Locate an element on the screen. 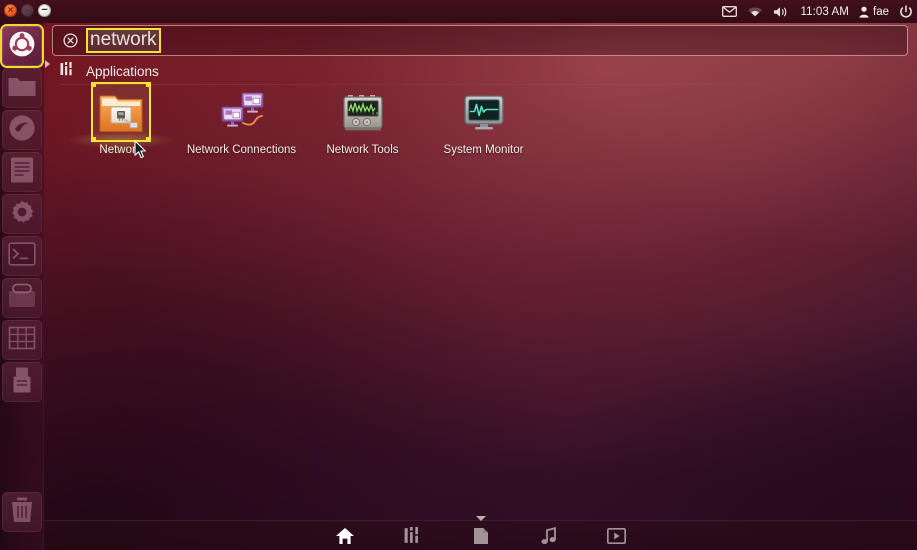 The image size is (917, 550). folder-icon is located at coordinates (22, 88).